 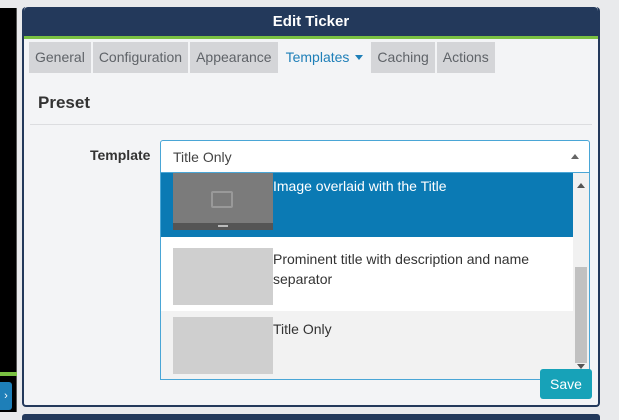 What do you see at coordinates (575, 156) in the screenshot?
I see `chevron-up-icon` at bounding box center [575, 156].